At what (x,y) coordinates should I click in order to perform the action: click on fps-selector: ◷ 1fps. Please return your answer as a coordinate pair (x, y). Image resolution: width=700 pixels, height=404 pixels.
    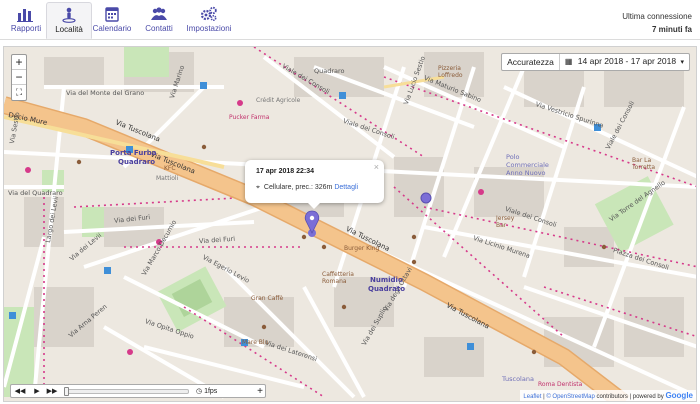
    Looking at the image, I should click on (206, 391).